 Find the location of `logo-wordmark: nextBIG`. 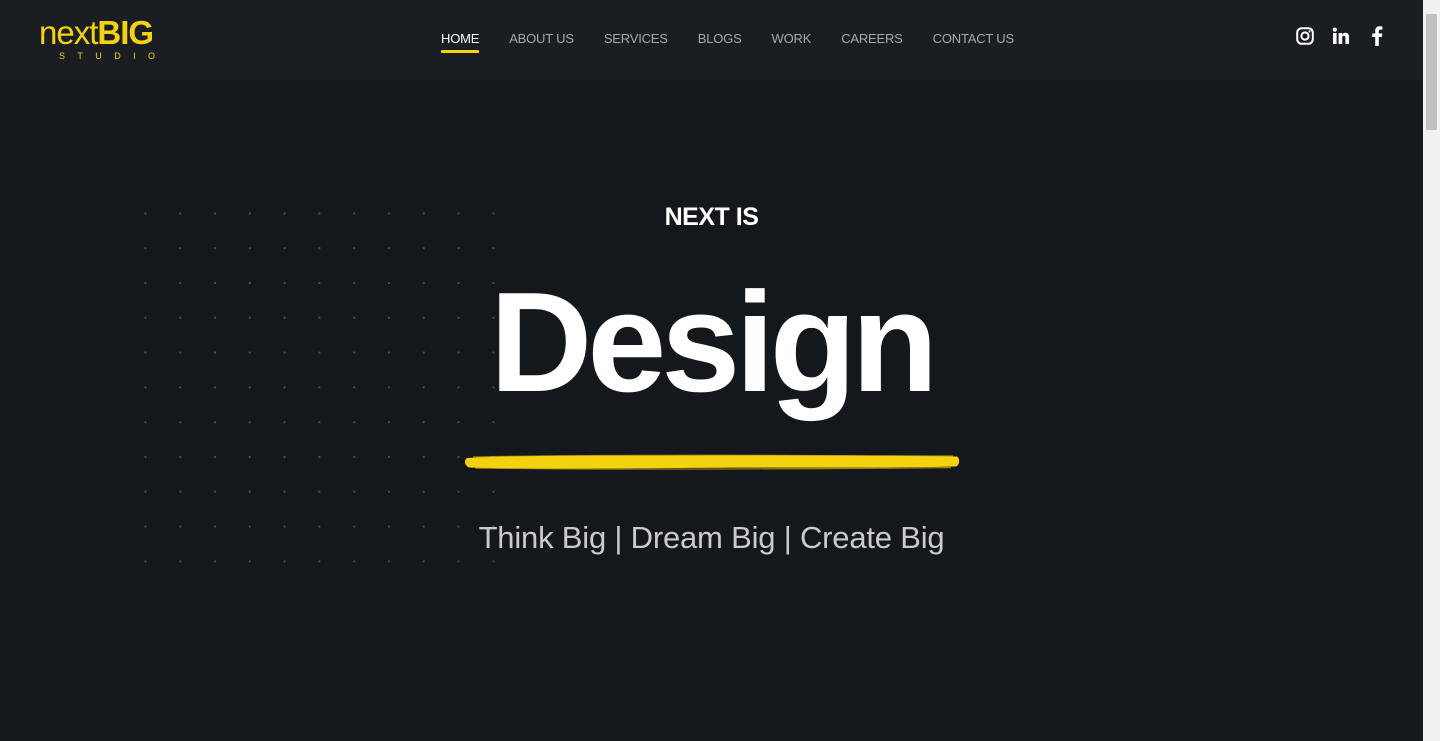

logo-wordmark: nextBIG is located at coordinates (96, 33).